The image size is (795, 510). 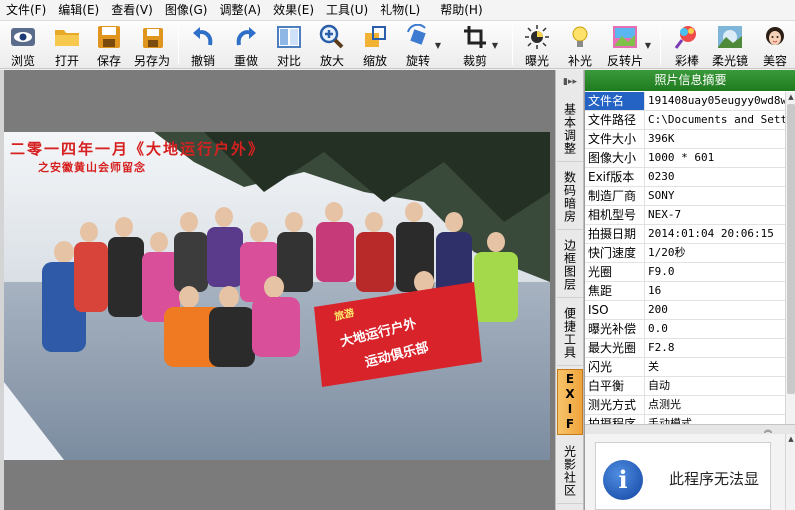 I want to click on exif-row: 文件路径 C:\Documents and Setti, so click(x=685, y=120).